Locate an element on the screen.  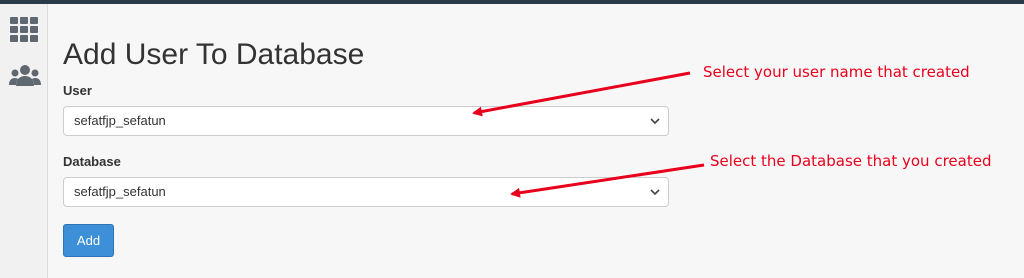
database-label: Database is located at coordinates (92, 161).